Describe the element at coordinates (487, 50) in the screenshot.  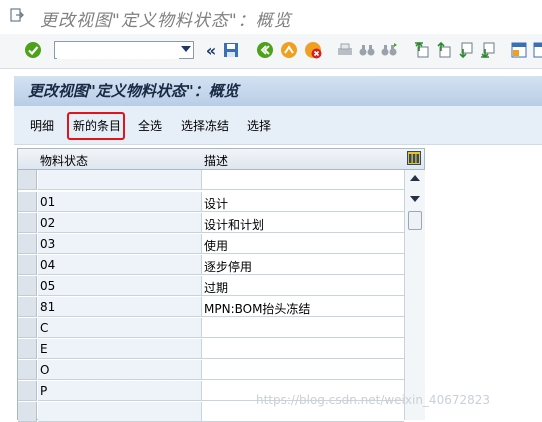
I see `last-page-icon` at that location.